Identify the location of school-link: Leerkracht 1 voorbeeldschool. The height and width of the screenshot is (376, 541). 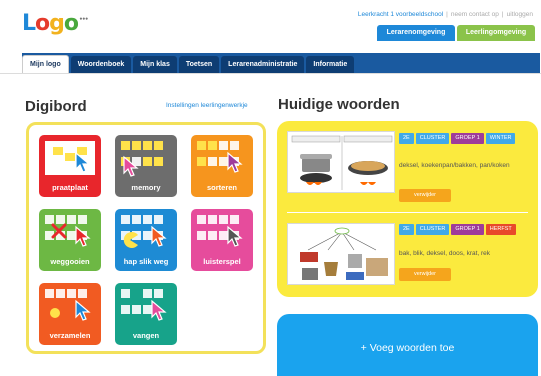
(400, 14).